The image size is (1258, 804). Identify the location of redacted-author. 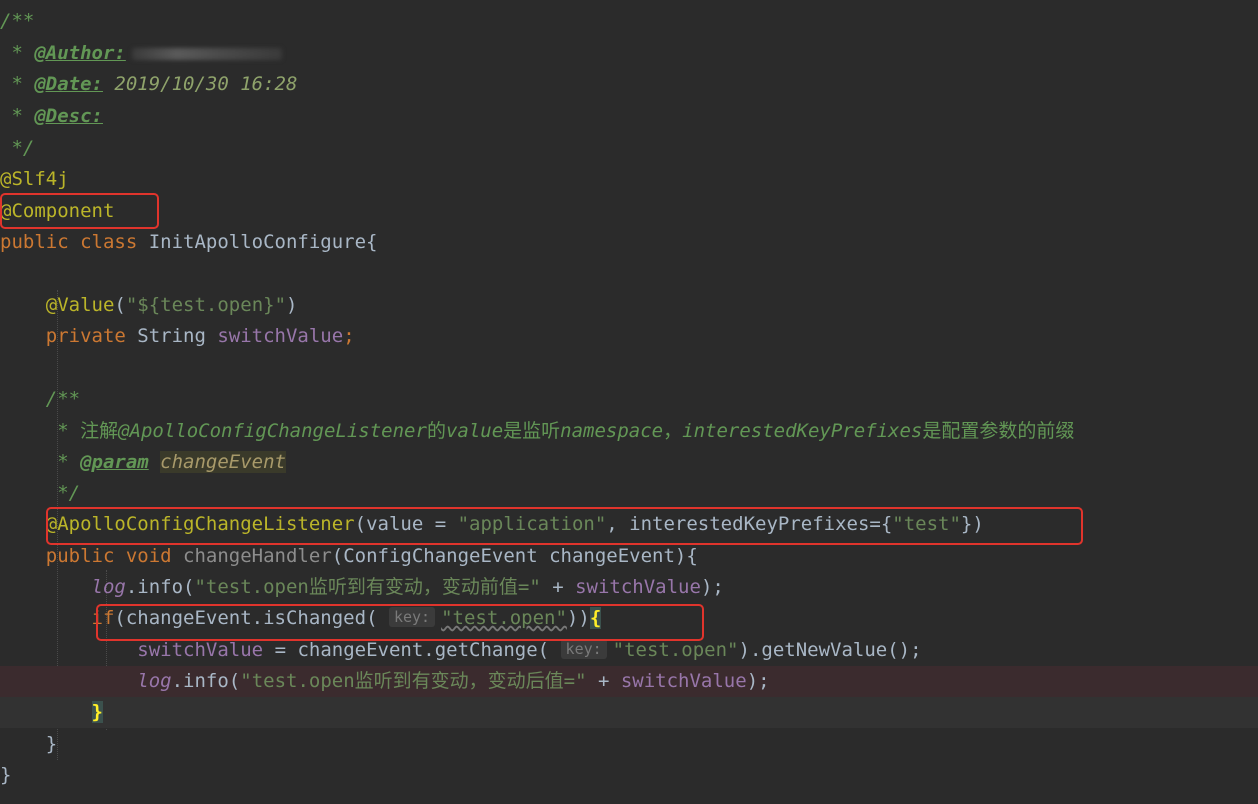
(206, 53).